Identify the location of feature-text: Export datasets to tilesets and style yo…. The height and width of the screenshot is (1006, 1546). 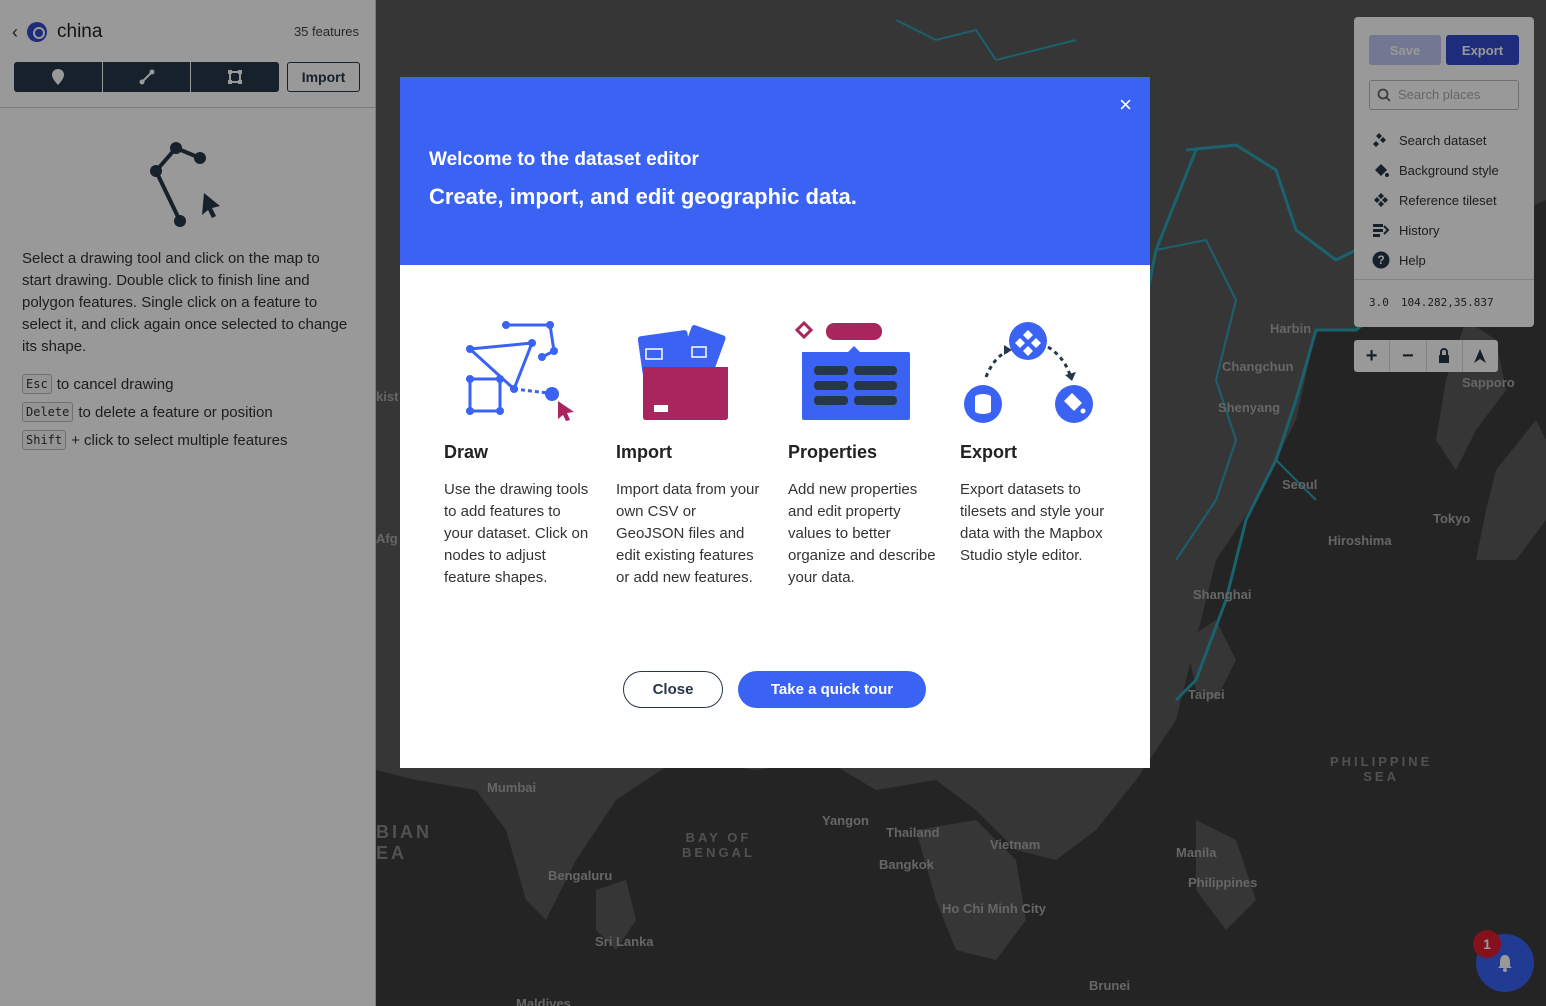
(1032, 522).